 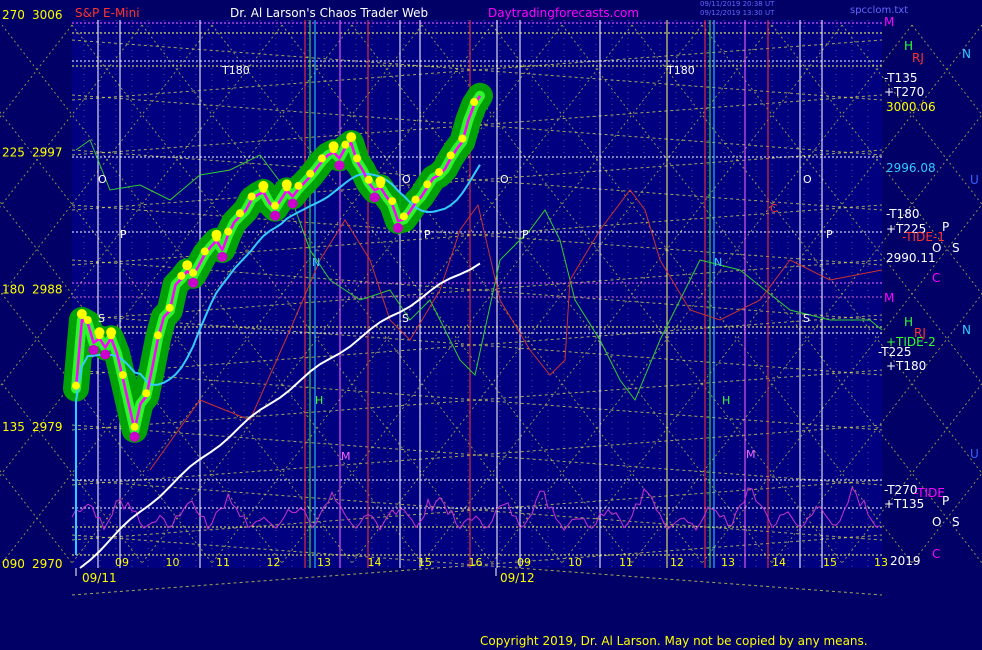 What do you see at coordinates (737, 4) in the screenshot?
I see `timestamp-1: 09/11/2019 20:38 UT` at bounding box center [737, 4].